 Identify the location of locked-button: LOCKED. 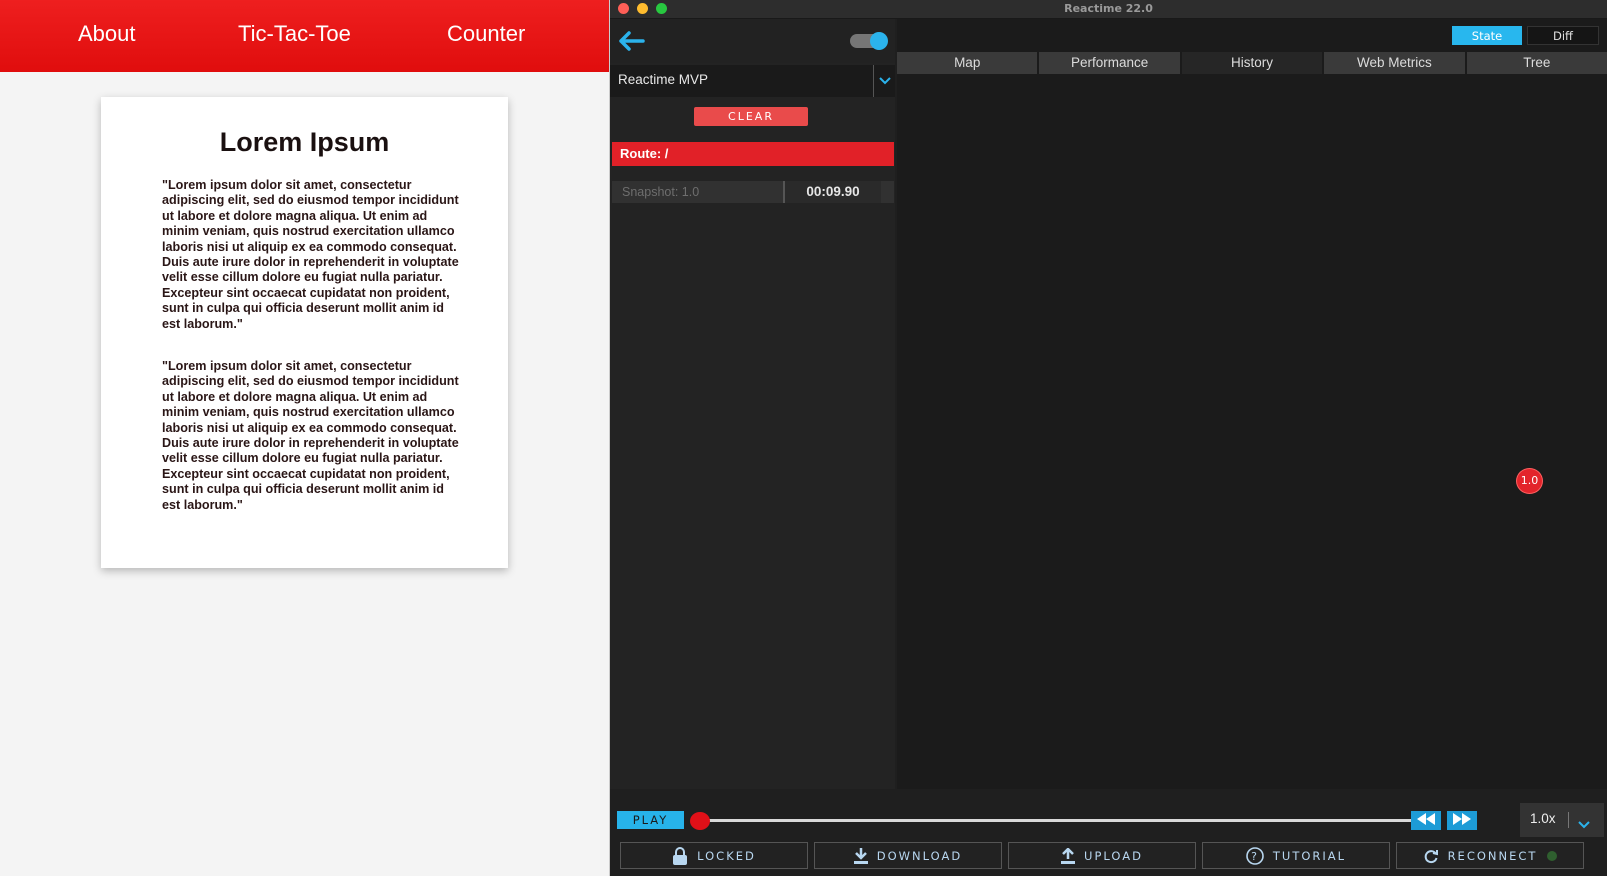
(714, 855).